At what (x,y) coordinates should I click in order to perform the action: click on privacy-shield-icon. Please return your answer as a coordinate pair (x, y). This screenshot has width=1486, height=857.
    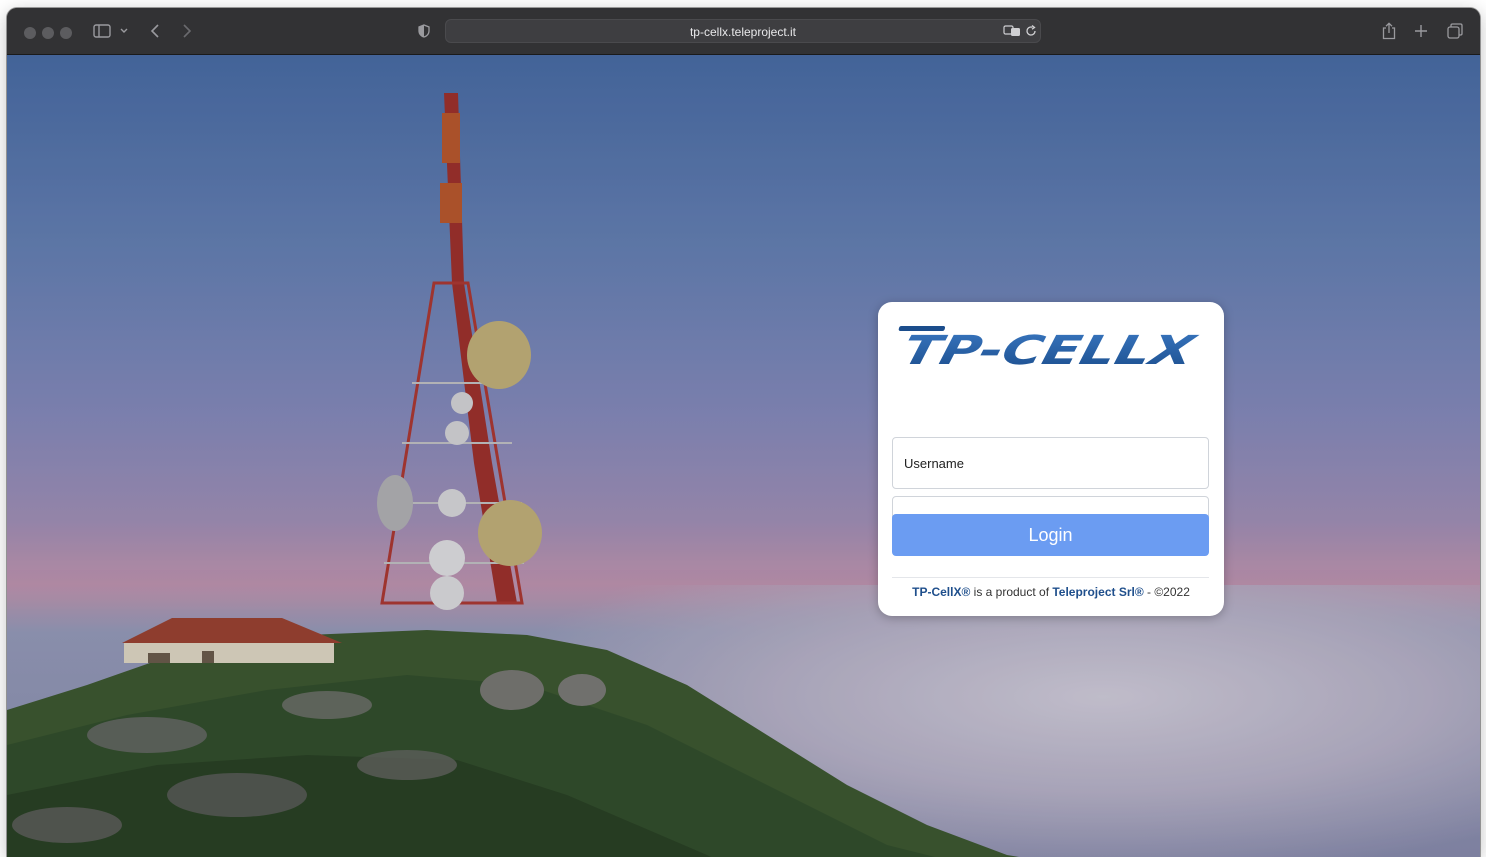
    Looking at the image, I should click on (424, 31).